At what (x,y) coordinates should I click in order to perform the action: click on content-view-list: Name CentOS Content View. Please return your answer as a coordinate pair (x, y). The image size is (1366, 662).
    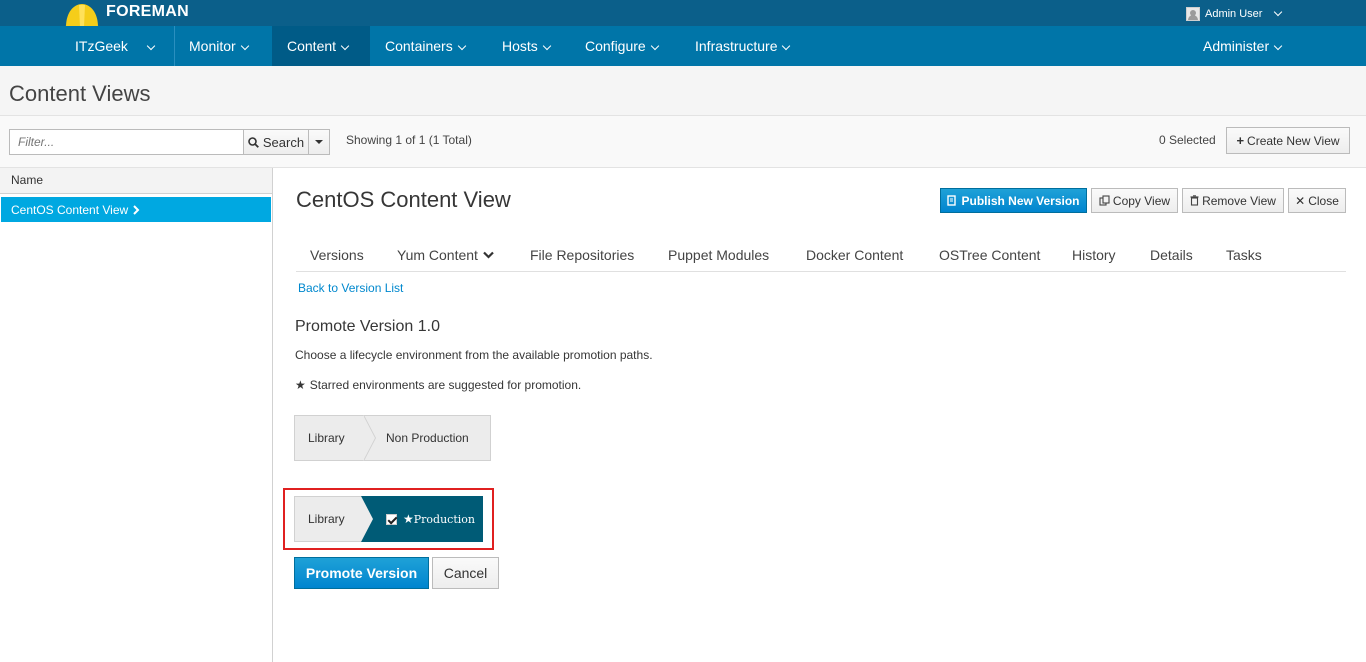
    Looking at the image, I should click on (136, 415).